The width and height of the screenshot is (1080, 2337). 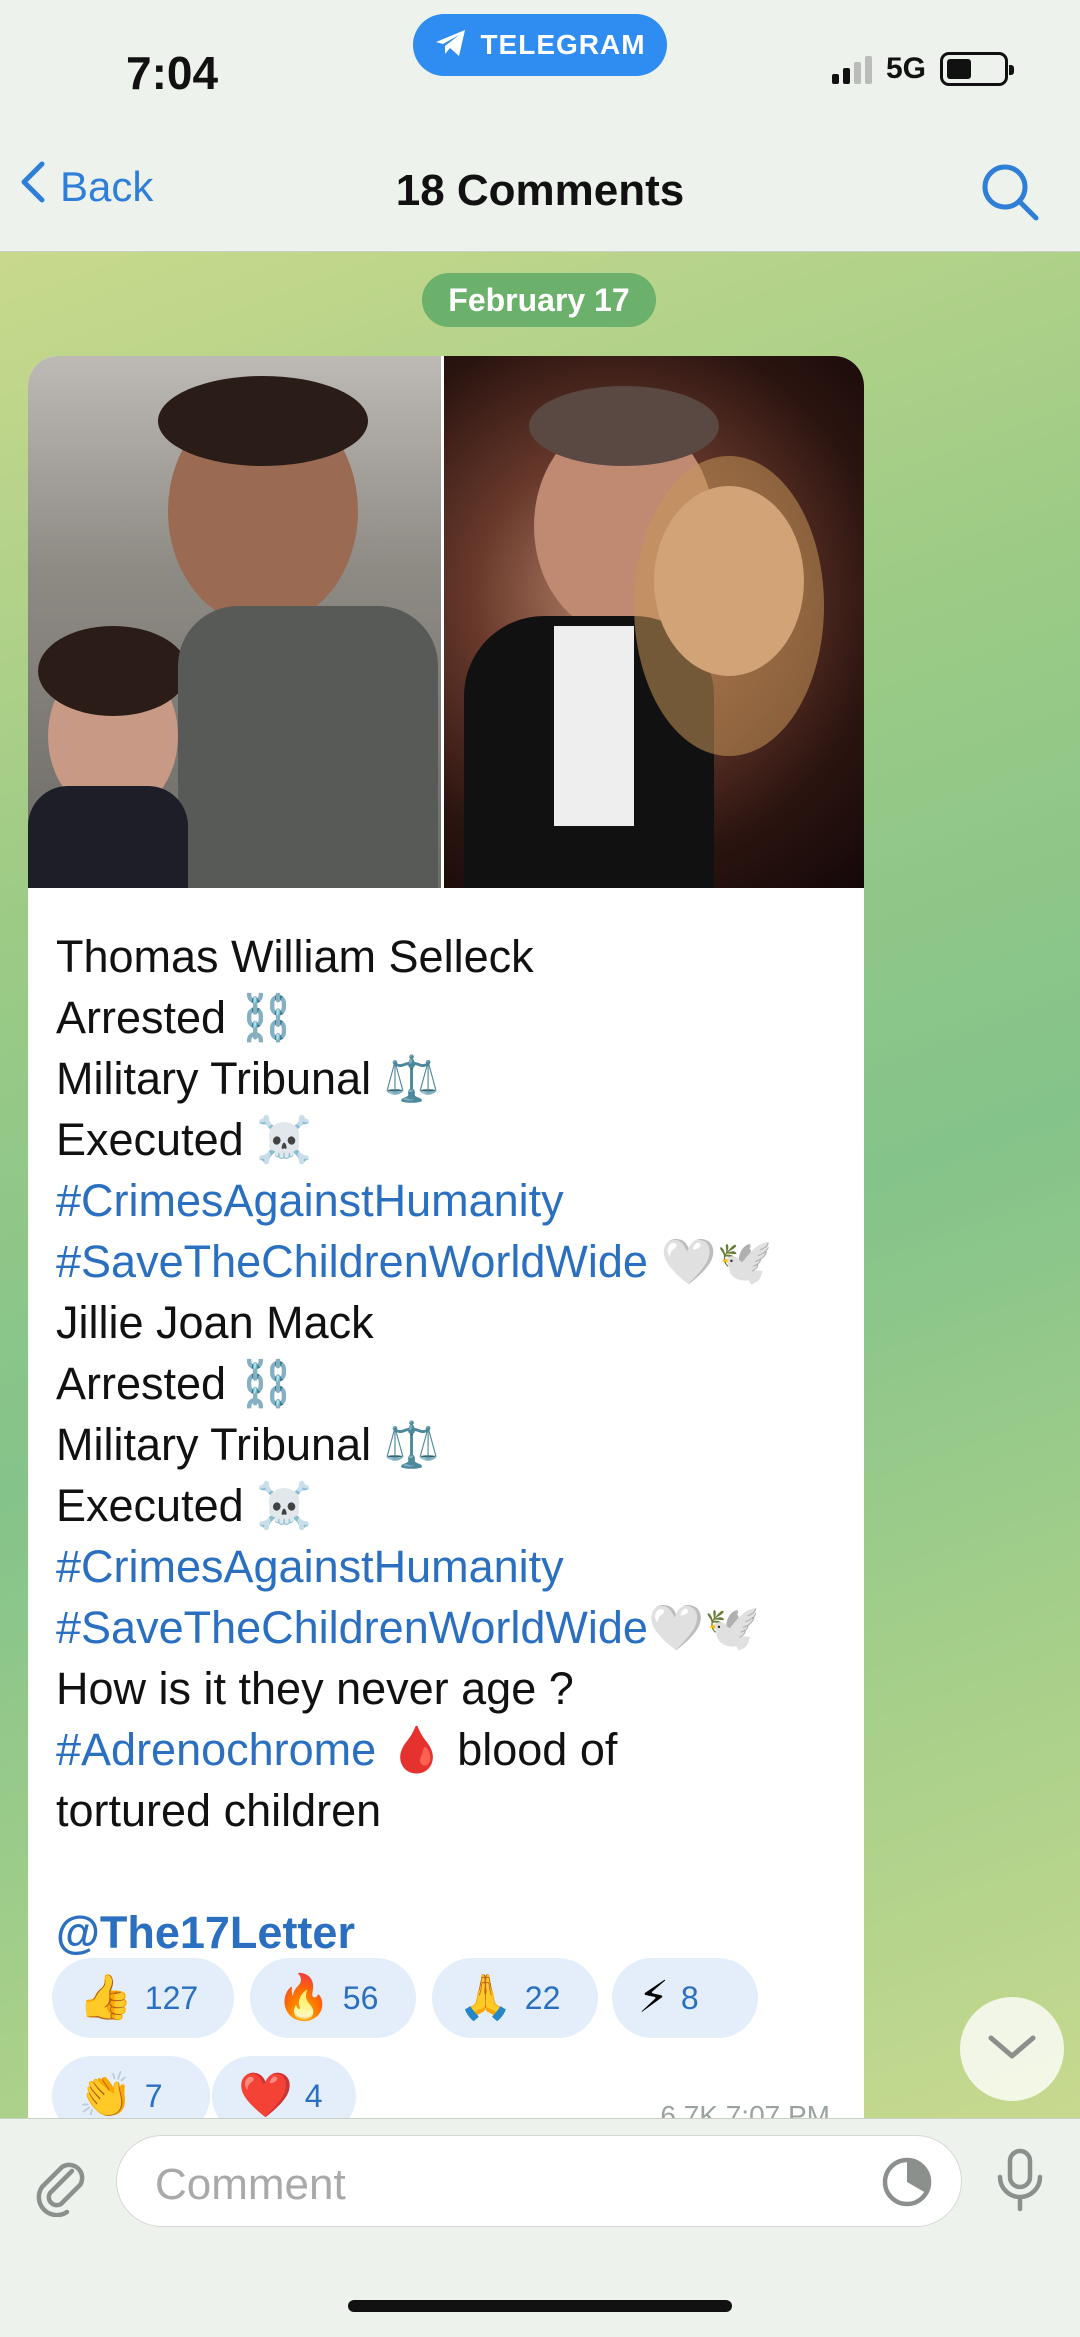 What do you see at coordinates (539, 2181) in the screenshot?
I see `comment-input: Comment` at bounding box center [539, 2181].